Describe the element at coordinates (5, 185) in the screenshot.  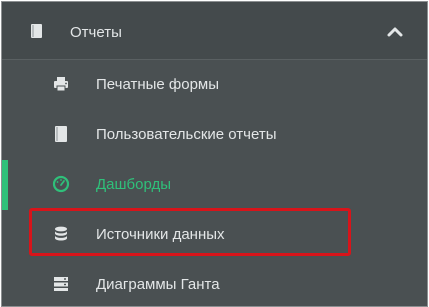
I see `active-indicator` at that location.